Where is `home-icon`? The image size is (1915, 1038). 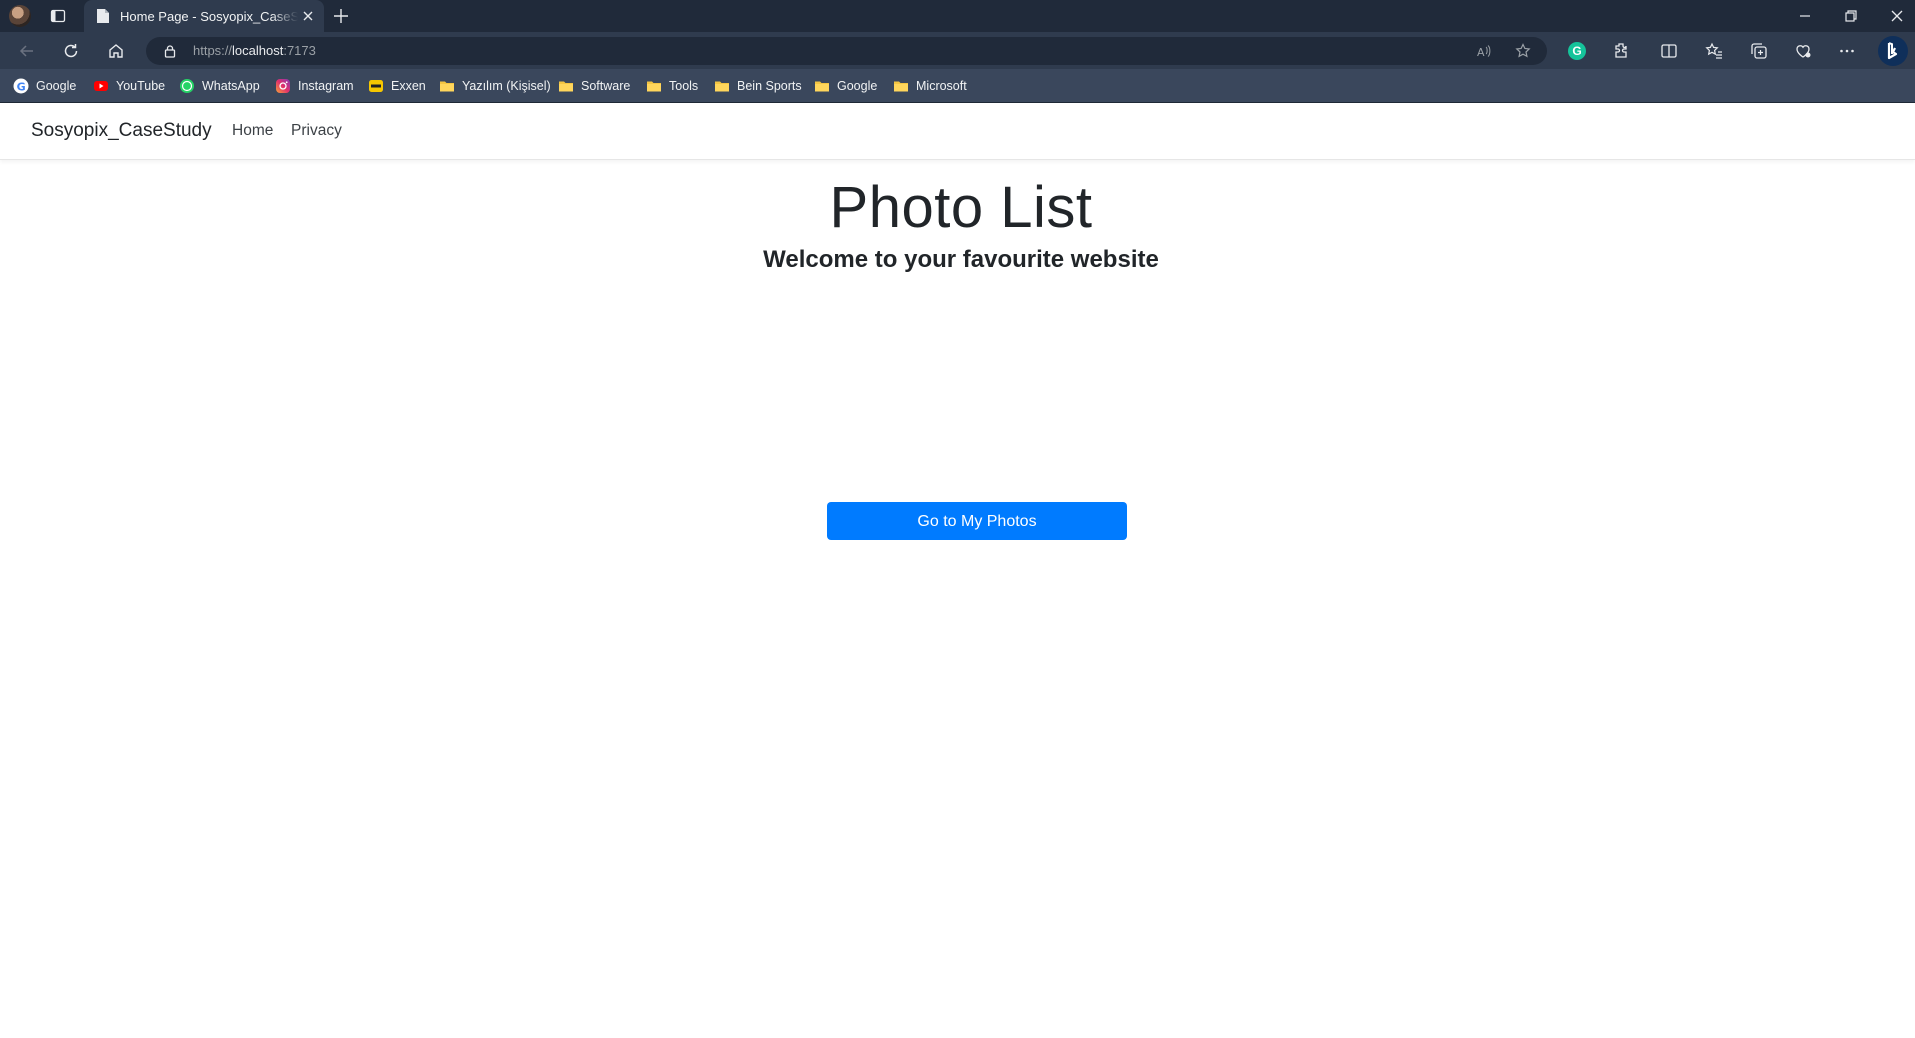 home-icon is located at coordinates (116, 51).